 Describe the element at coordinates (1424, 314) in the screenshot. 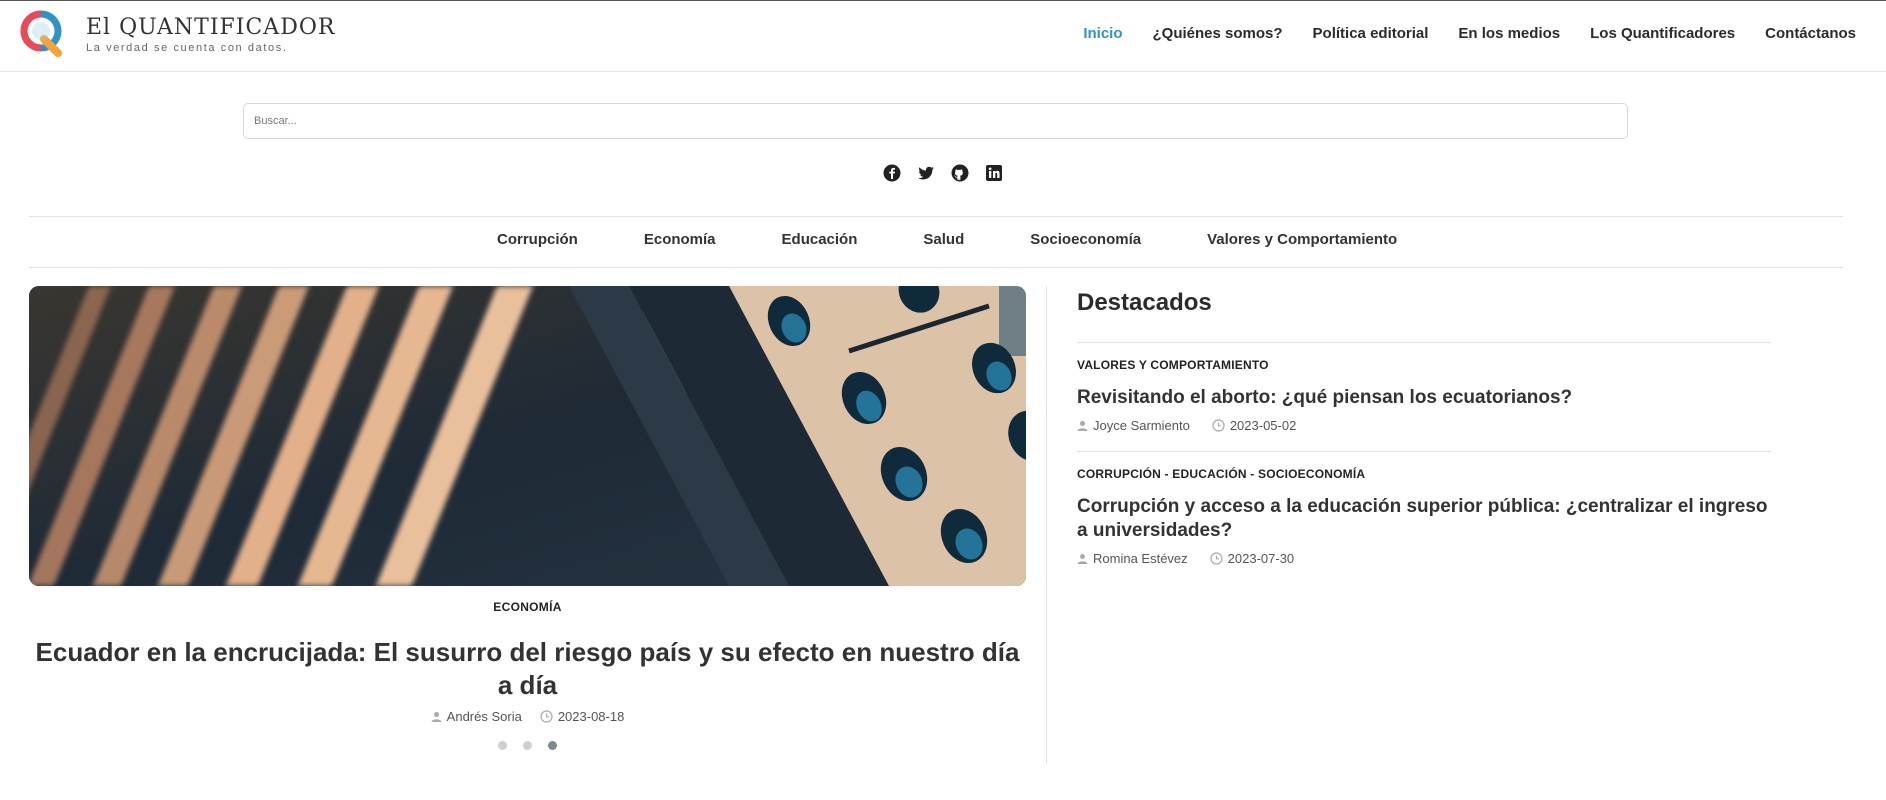

I see `featured-heading: Destacados` at that location.